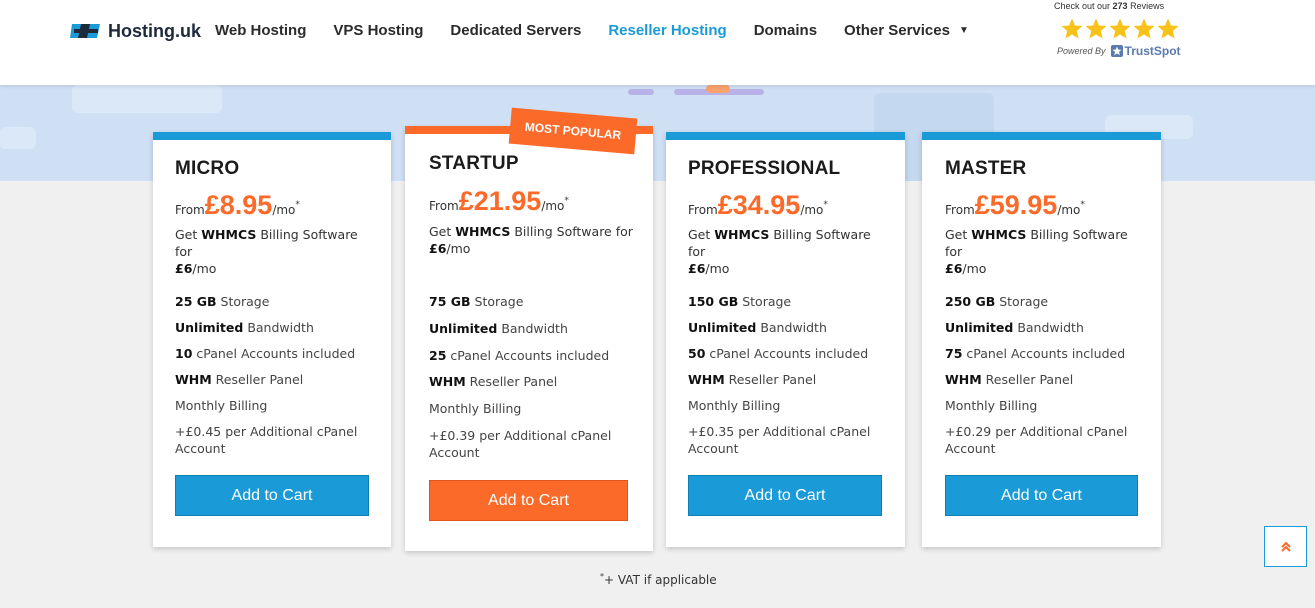 The height and width of the screenshot is (608, 1315). I want to click on feature-billing: Monthly Billing, so click(734, 405).